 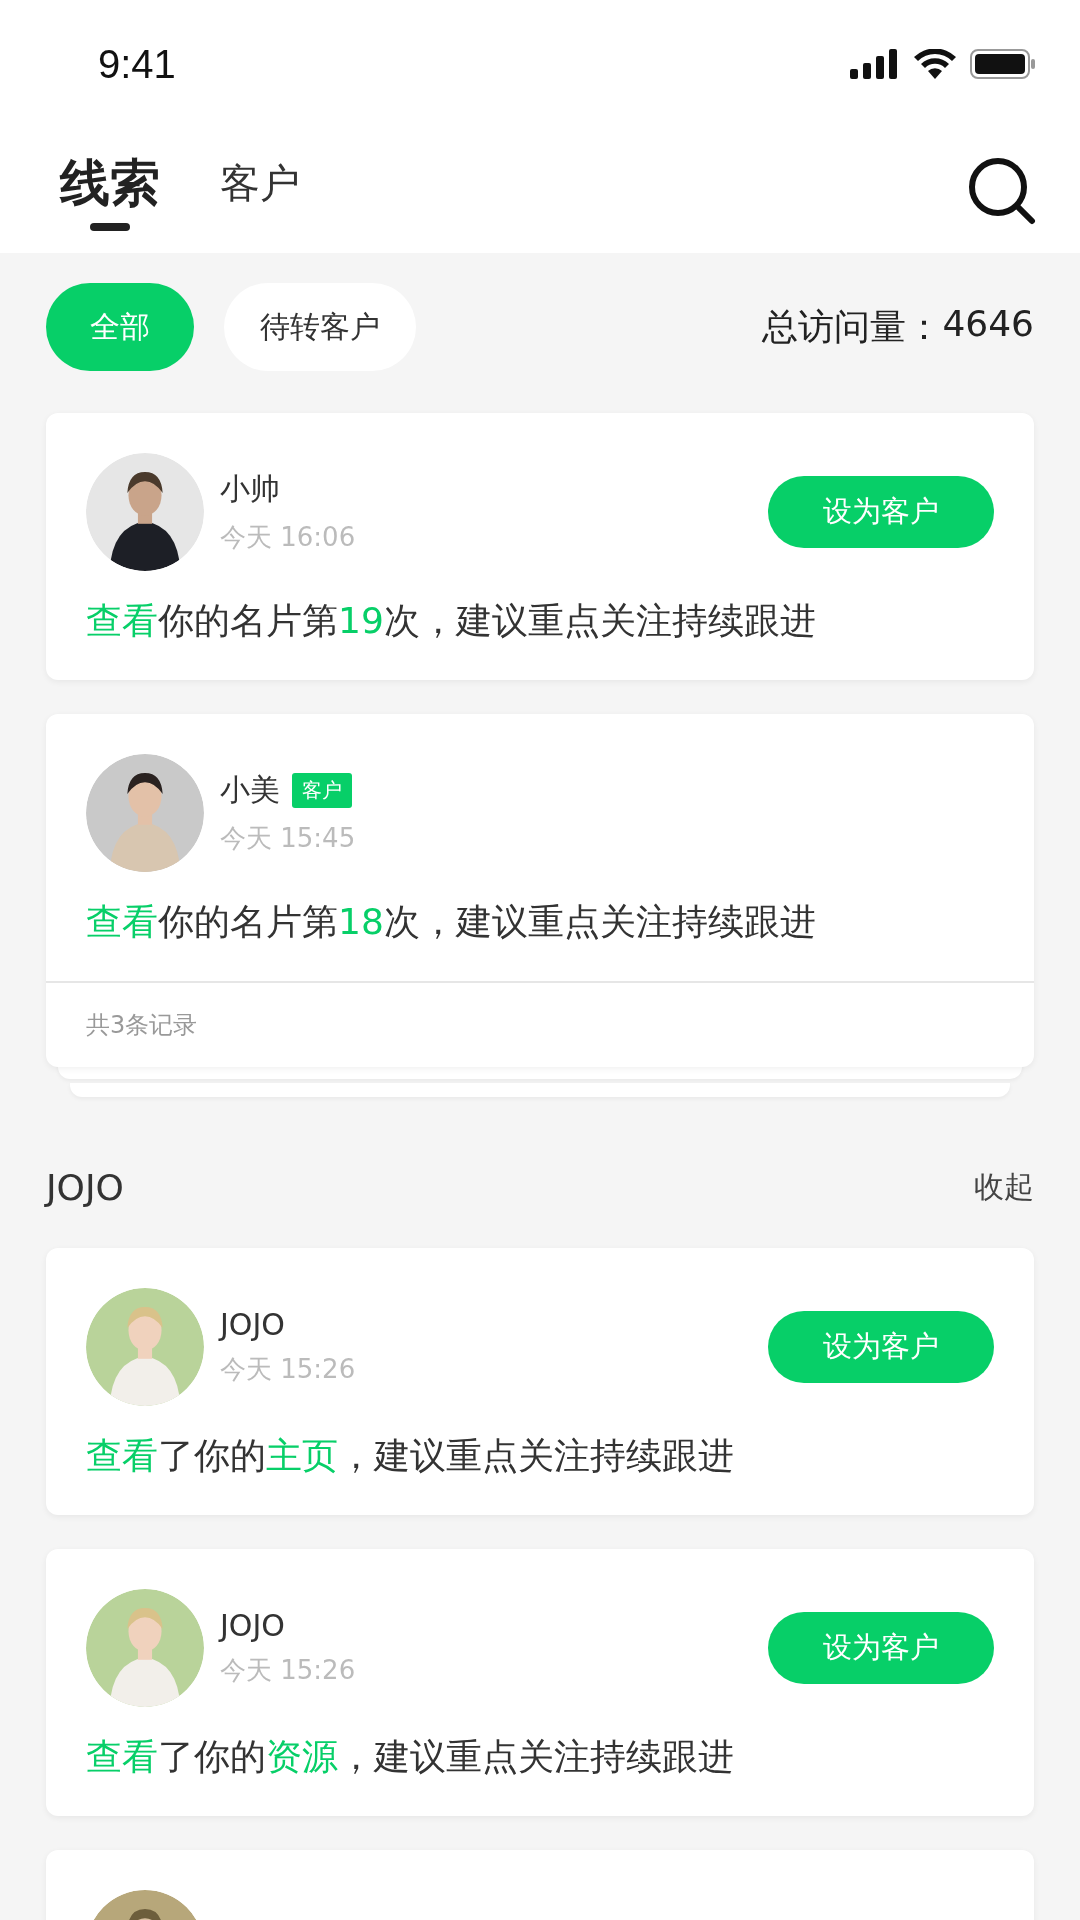 I want to click on collapse-button: 收起, so click(x=1004, y=1187).